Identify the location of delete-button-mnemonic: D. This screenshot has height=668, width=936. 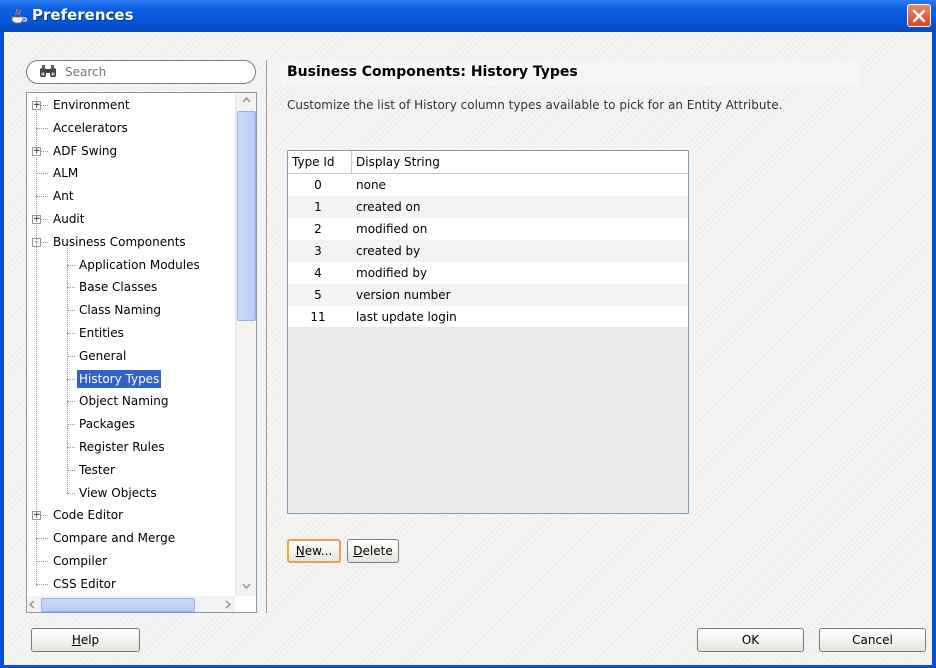
(358, 551).